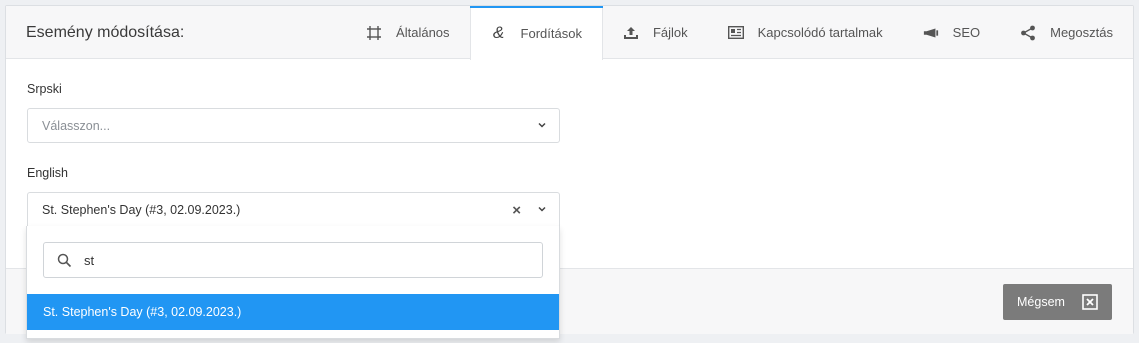 This screenshot has height=343, width=1139. What do you see at coordinates (498, 32) in the screenshot?
I see `ampersand-icon: &` at bounding box center [498, 32].